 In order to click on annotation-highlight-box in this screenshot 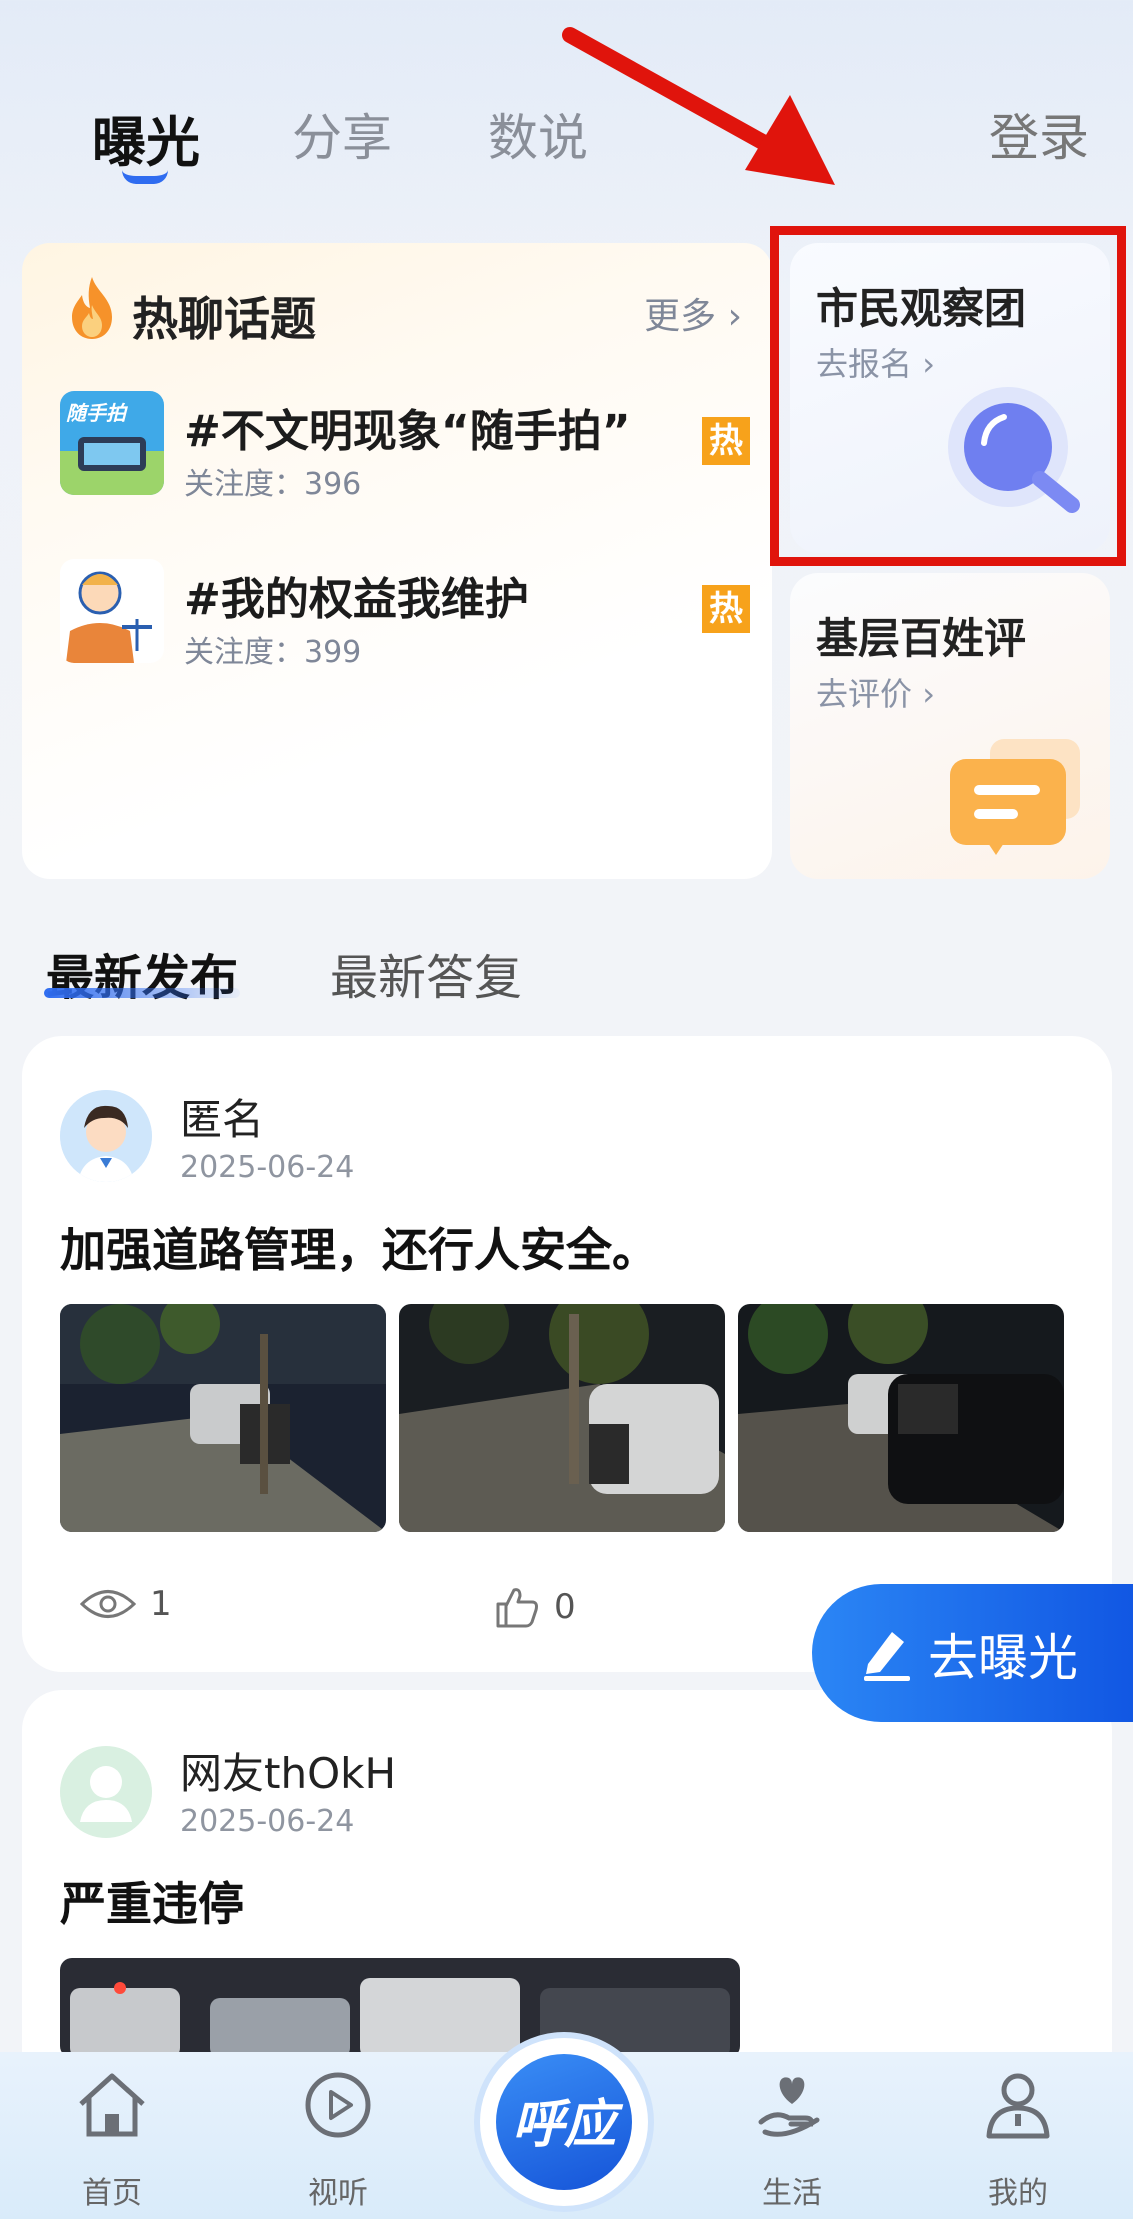, I will do `click(948, 396)`.